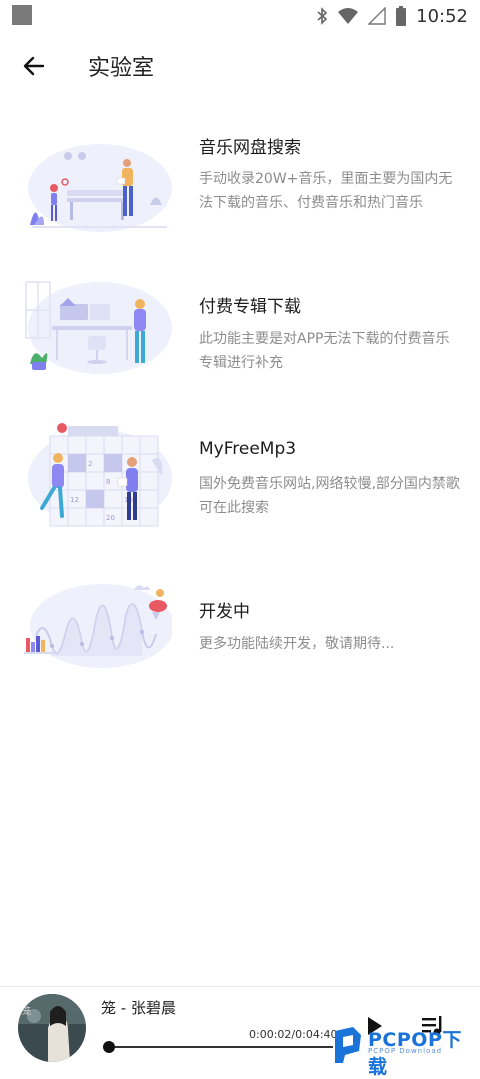 This screenshot has width=480, height=1079. Describe the element at coordinates (100, 475) in the screenshot. I see `calendar-illustration: 2 8 9 12 16 20` at that location.